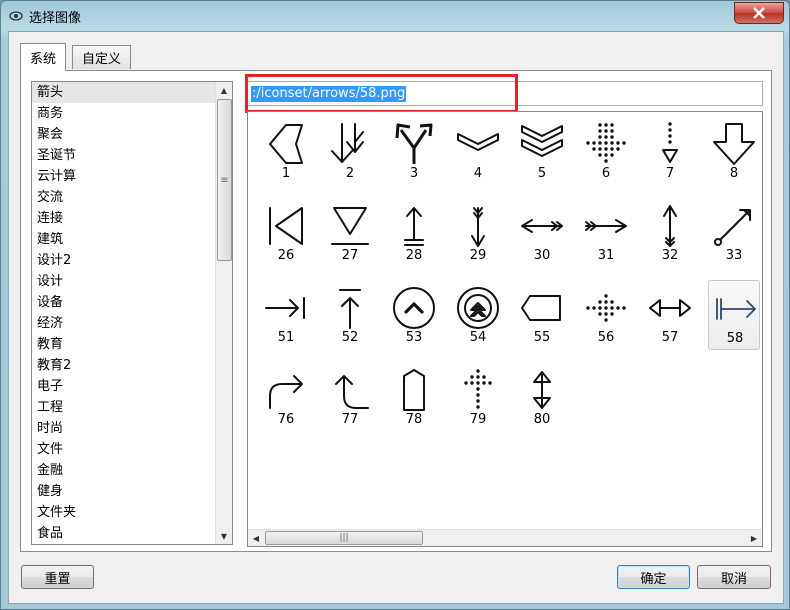  What do you see at coordinates (132, 239) in the screenshot?
I see `category-item: 建筑` at bounding box center [132, 239].